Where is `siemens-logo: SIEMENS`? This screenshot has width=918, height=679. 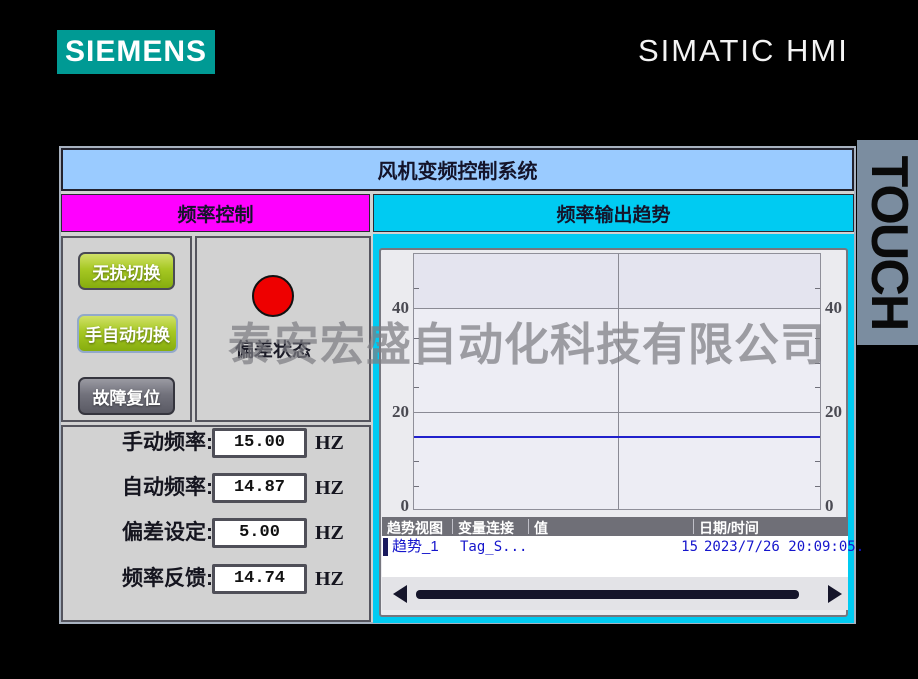 siemens-logo: SIEMENS is located at coordinates (136, 52).